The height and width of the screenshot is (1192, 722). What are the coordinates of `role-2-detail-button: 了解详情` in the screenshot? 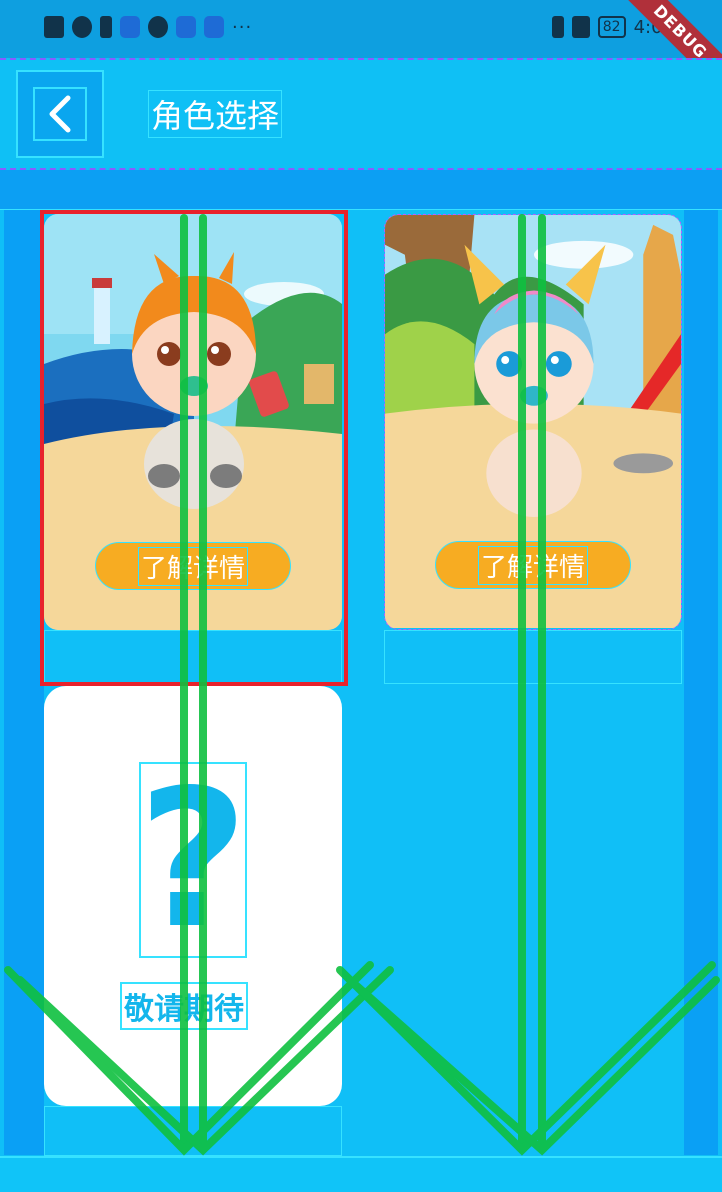 It's located at (533, 565).